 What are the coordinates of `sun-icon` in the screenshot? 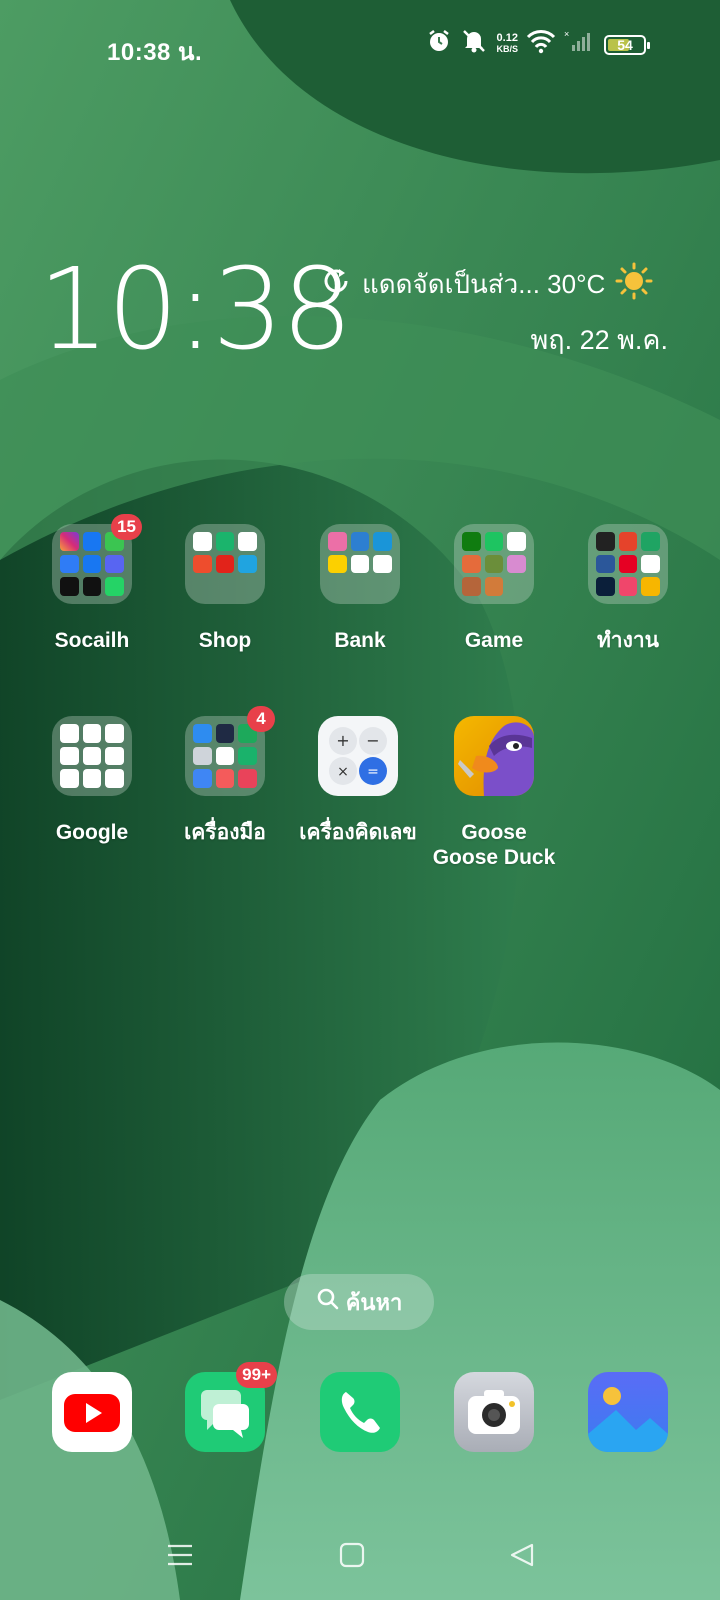 It's located at (634, 284).